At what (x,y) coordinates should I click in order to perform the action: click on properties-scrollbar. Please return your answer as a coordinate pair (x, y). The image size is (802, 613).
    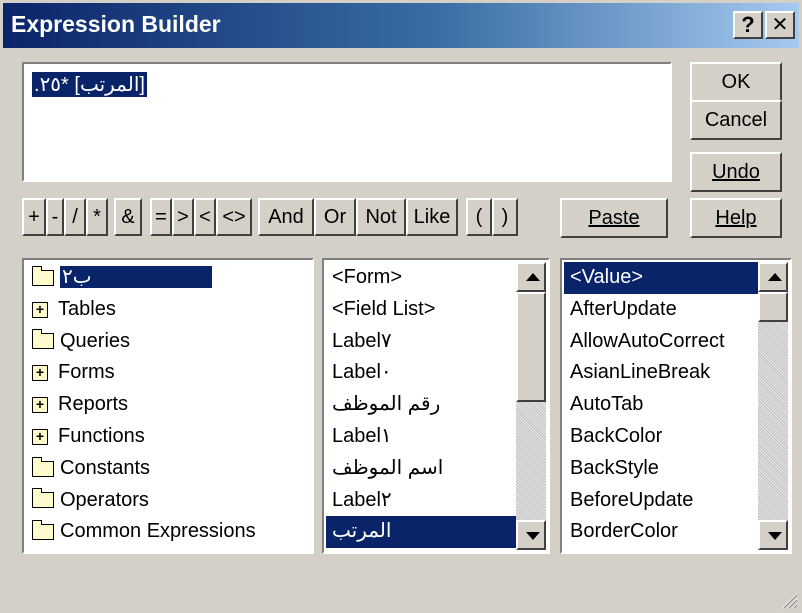
    Looking at the image, I should click on (773, 406).